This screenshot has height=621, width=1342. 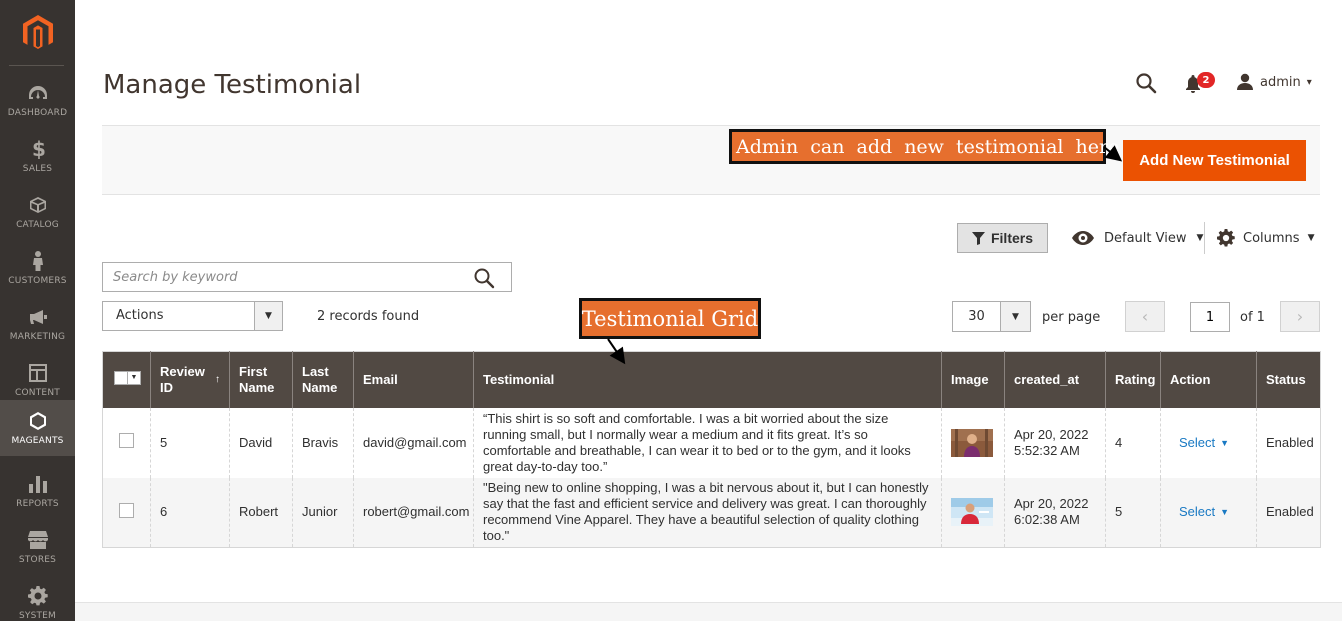 I want to click on sidebar-item-sales: $ SALES, so click(x=37, y=156).